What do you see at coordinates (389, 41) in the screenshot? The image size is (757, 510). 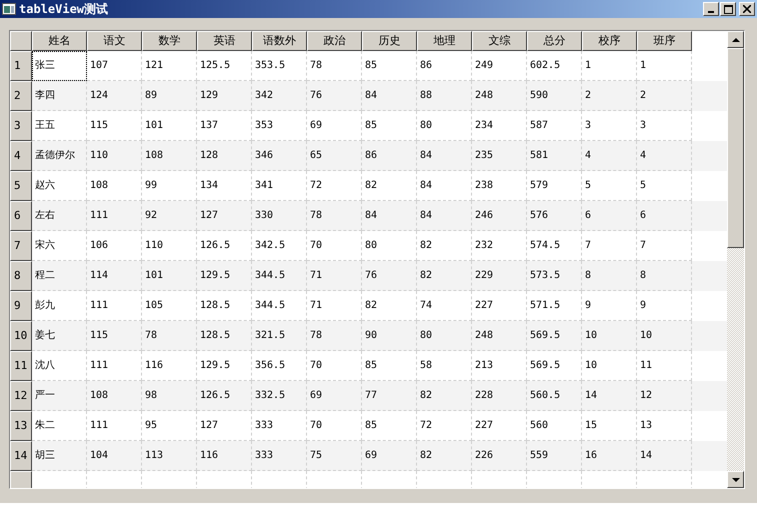 I see `column-header: 历史` at bounding box center [389, 41].